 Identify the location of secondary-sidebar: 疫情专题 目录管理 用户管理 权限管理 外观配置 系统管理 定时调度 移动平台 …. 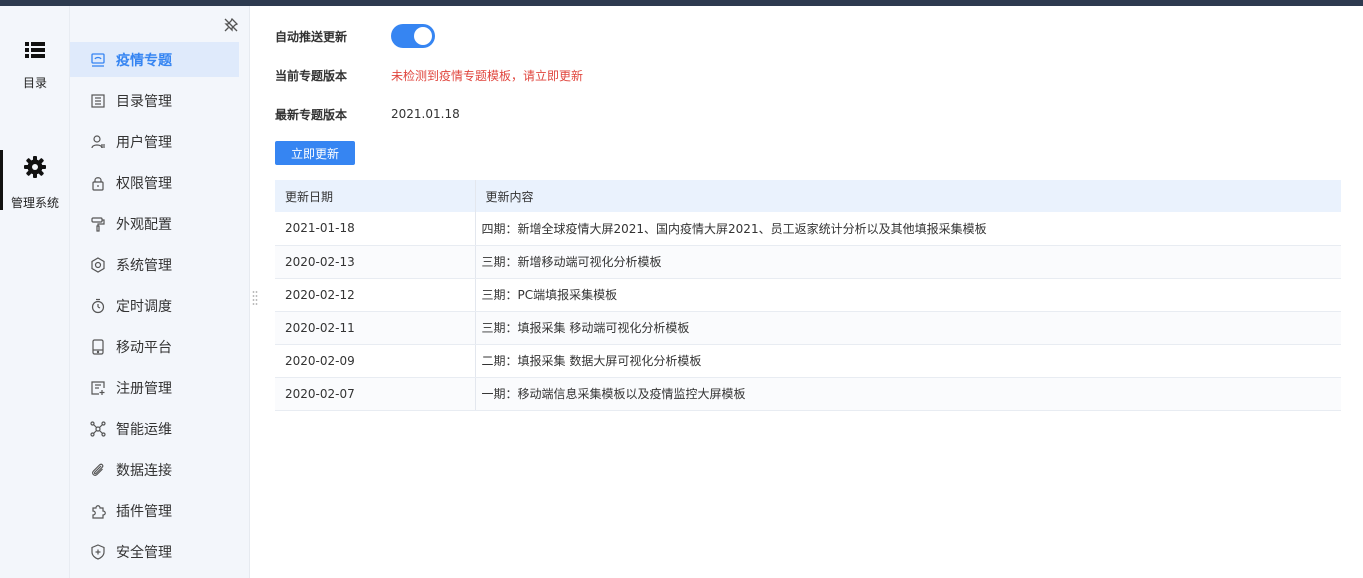
(160, 292).